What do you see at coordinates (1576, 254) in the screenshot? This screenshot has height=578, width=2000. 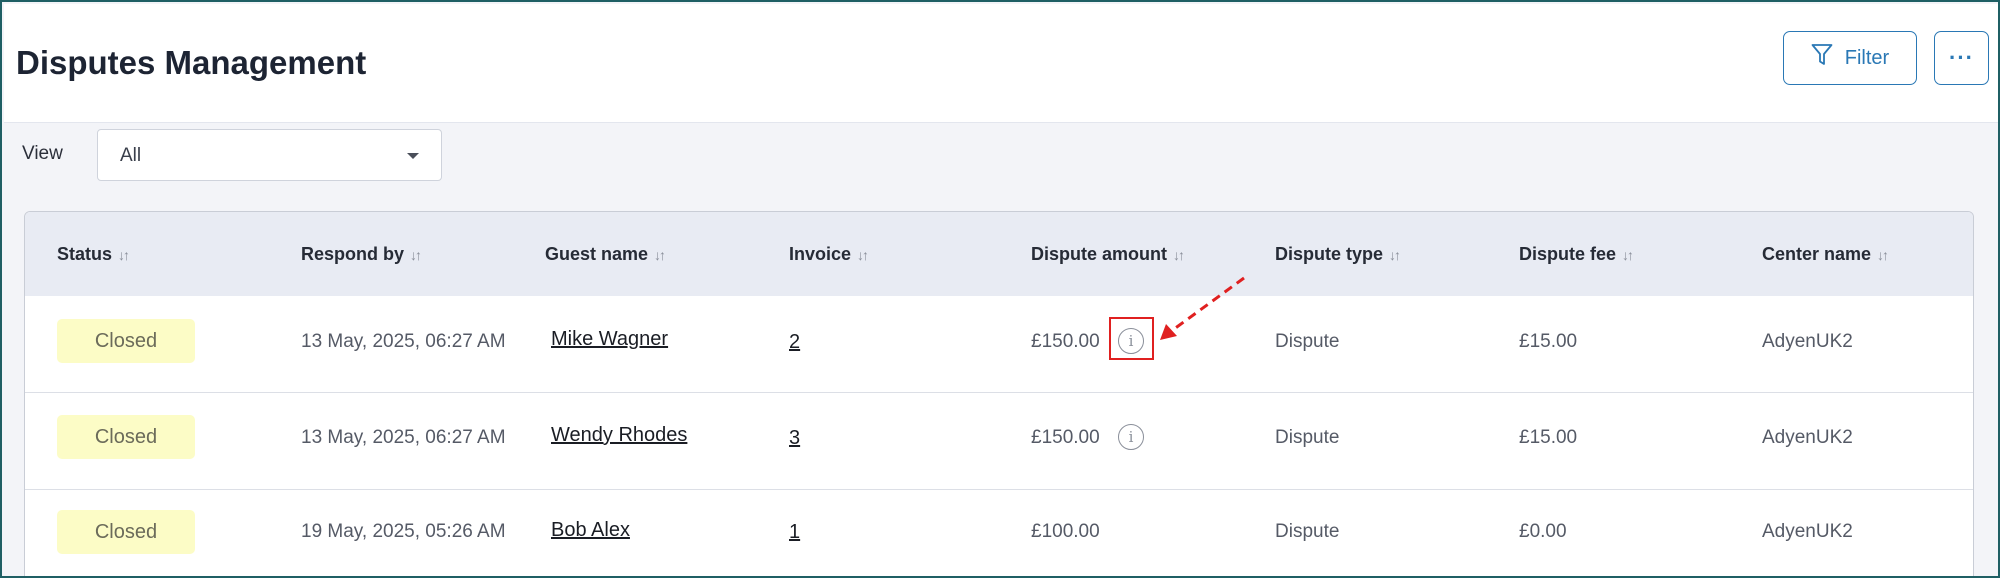 I see `column-header-dispute-fee: Dispute fee ↓↑` at bounding box center [1576, 254].